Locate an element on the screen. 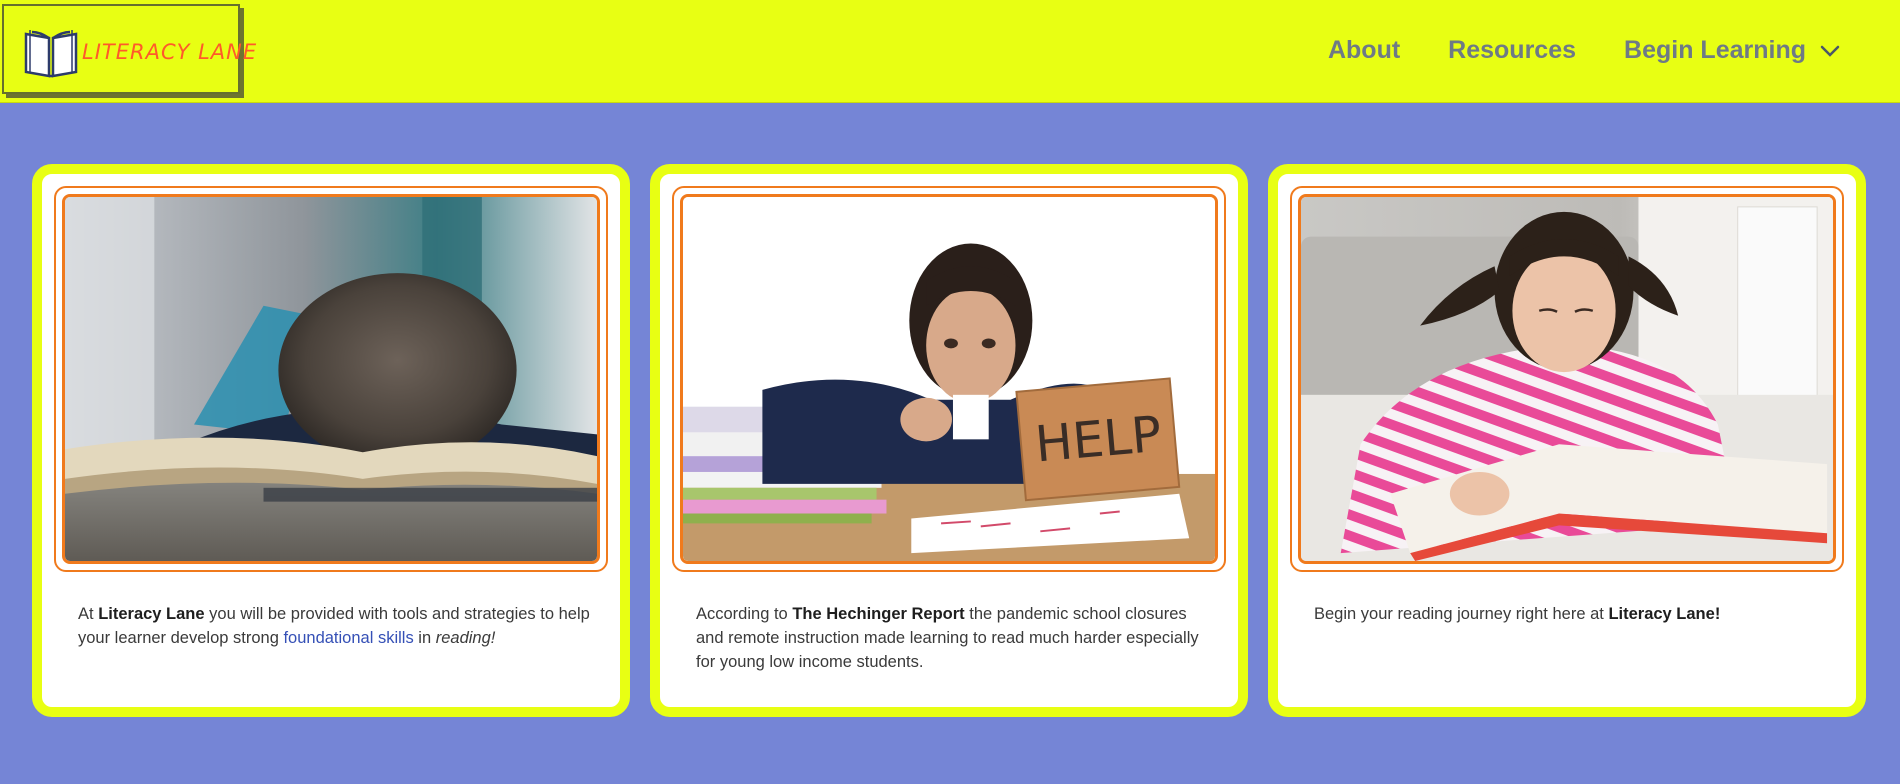 This screenshot has height=784, width=1900. help-sign-text: HELP is located at coordinates (1098, 439).